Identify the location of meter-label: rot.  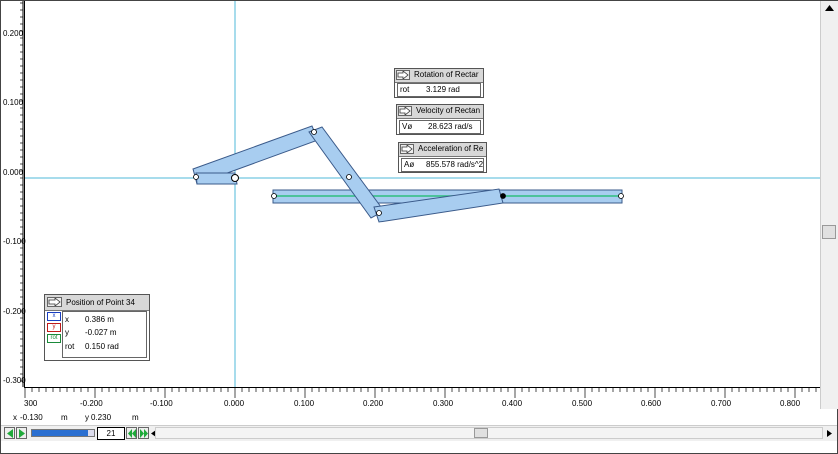
(405, 89).